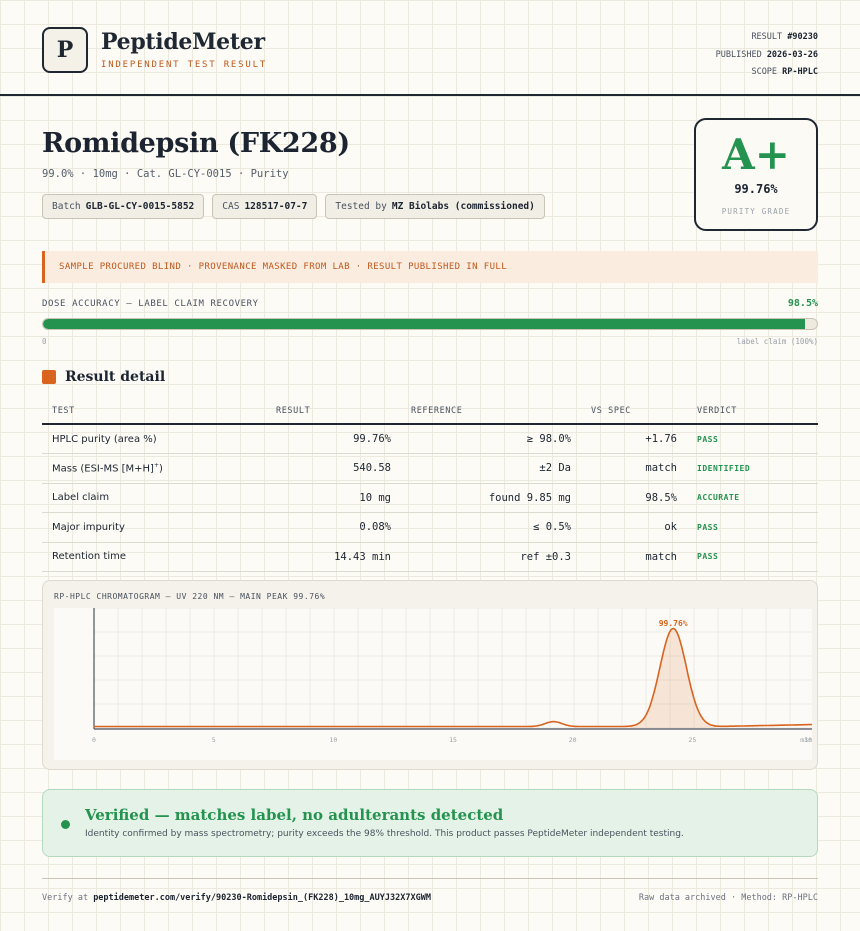  Describe the element at coordinates (424, 324) in the screenshot. I see `dose-progress-fill` at that location.